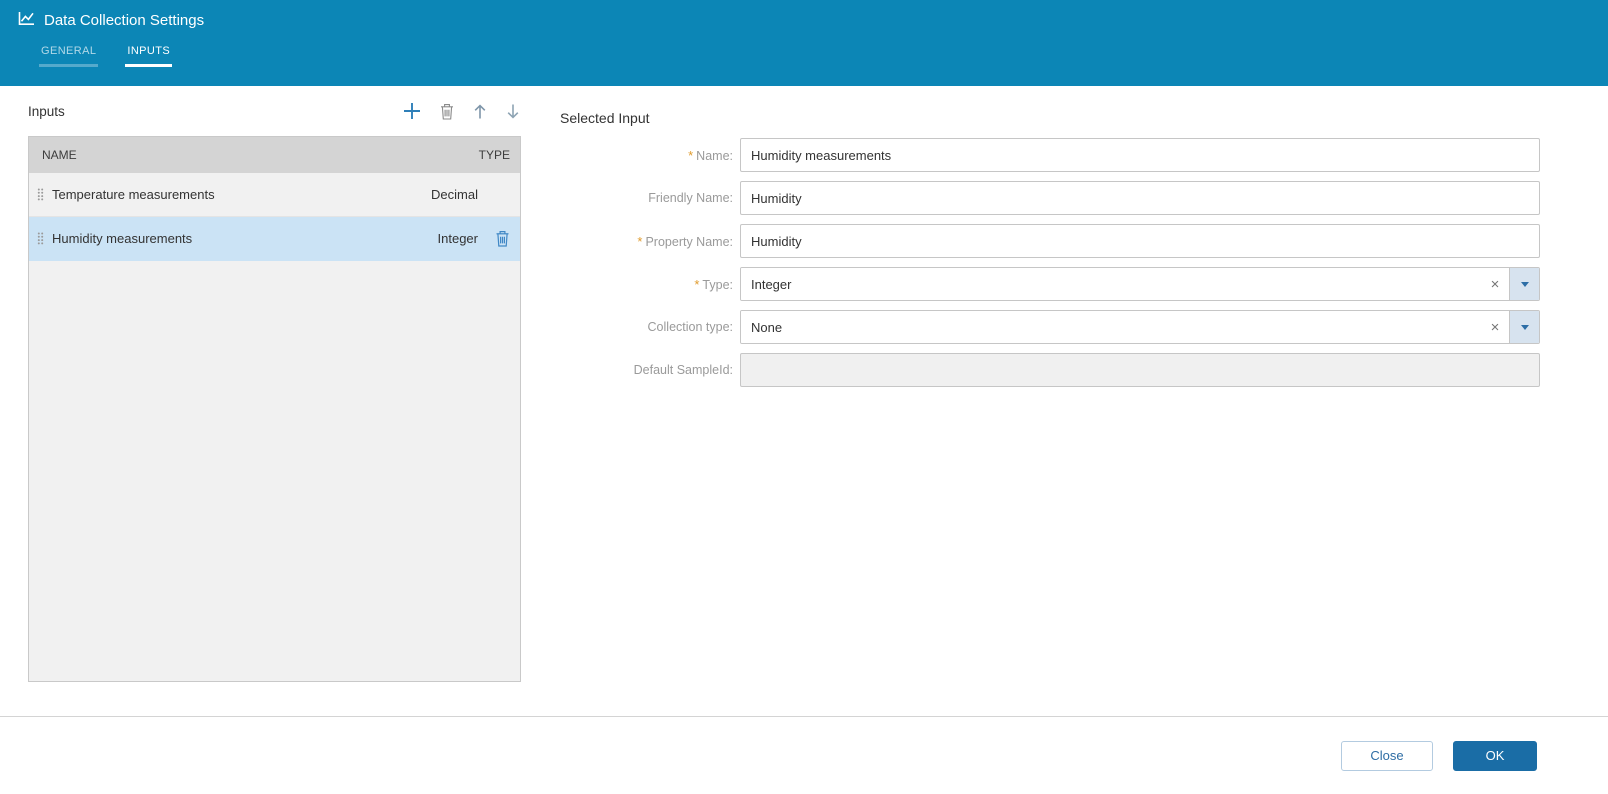 This screenshot has width=1608, height=794. What do you see at coordinates (717, 284) in the screenshot?
I see `field-label-text: Type:` at bounding box center [717, 284].